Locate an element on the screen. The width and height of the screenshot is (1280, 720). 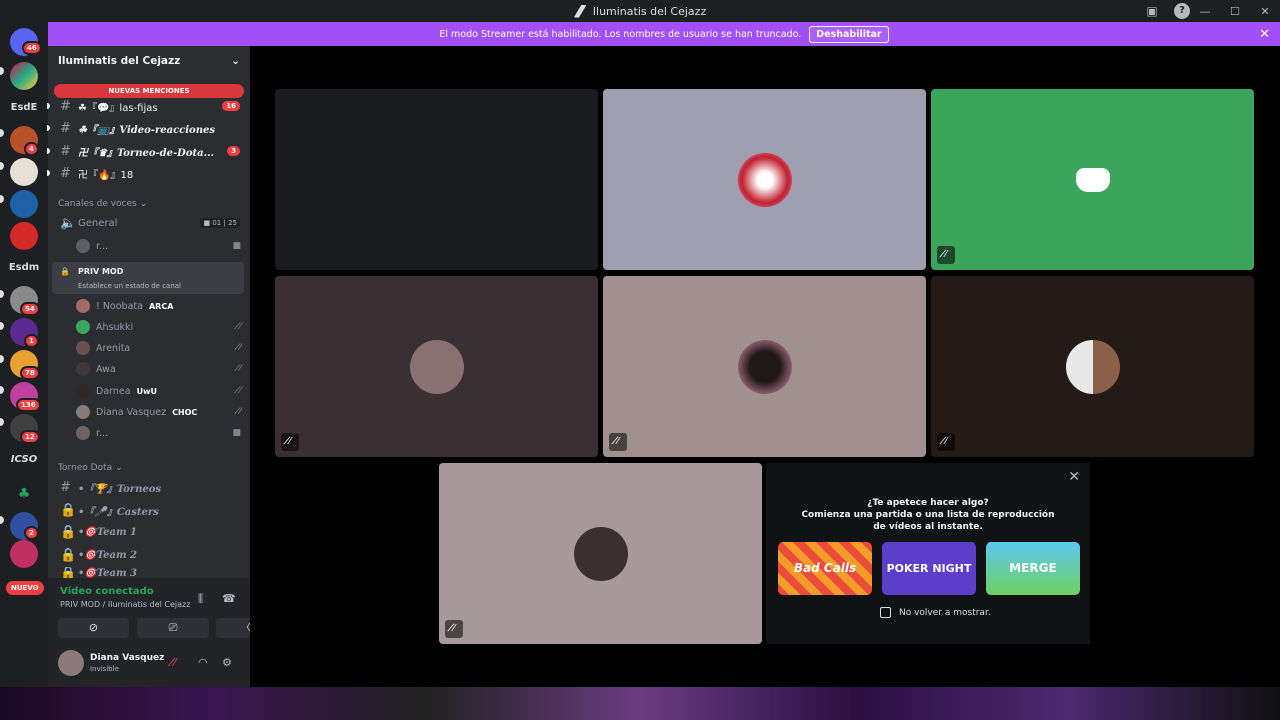
channel-name: •🎯Team 2 is located at coordinates (107, 555).